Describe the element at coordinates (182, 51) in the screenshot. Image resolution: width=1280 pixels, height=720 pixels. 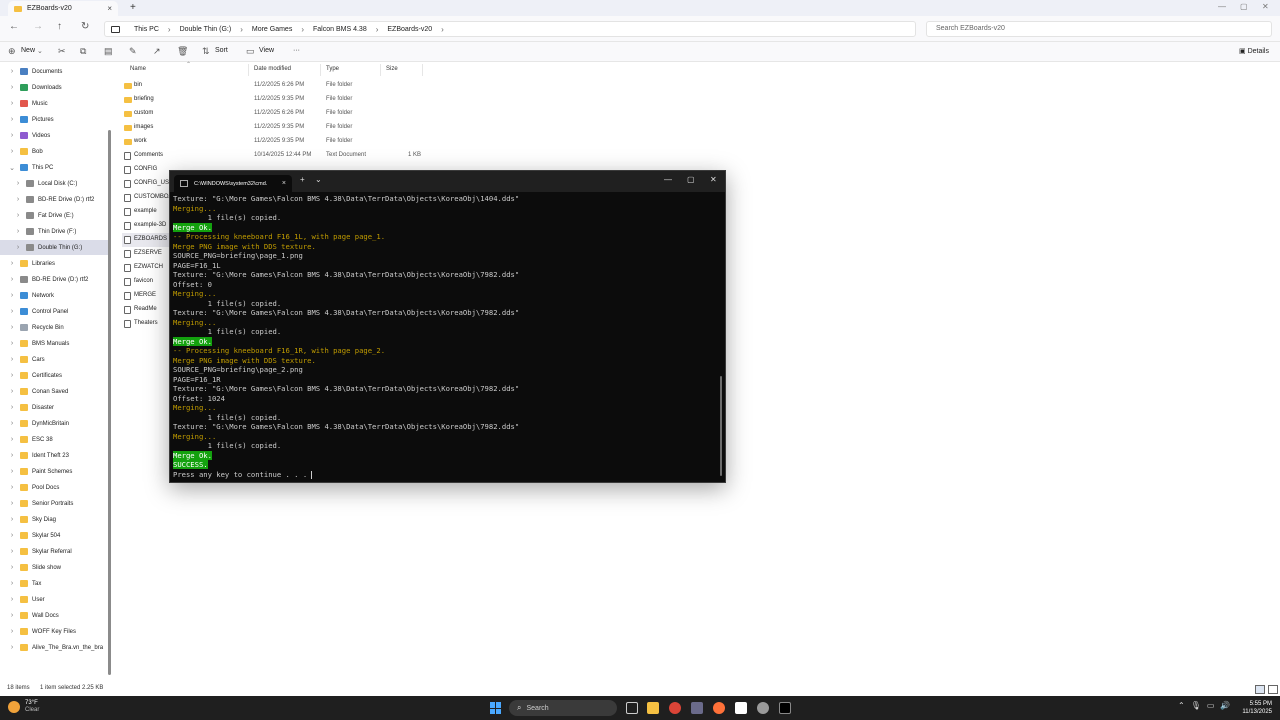
I see `delete-icon: 🗑` at that location.